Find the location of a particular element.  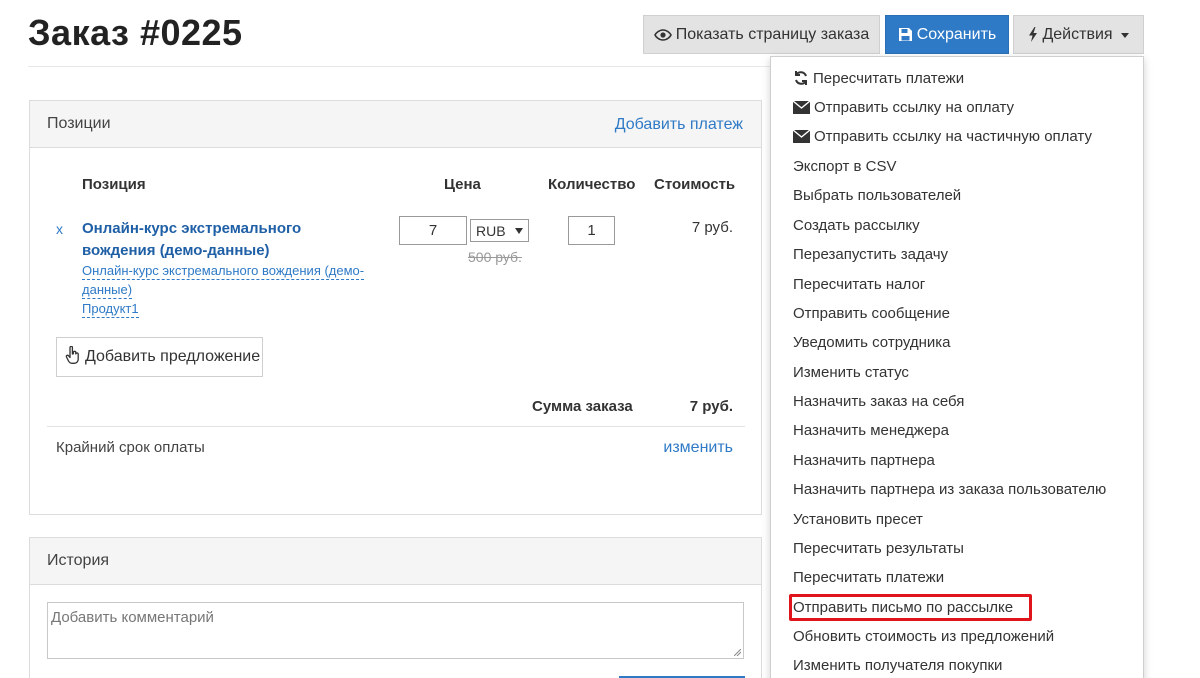

eye-icon is located at coordinates (662, 34).